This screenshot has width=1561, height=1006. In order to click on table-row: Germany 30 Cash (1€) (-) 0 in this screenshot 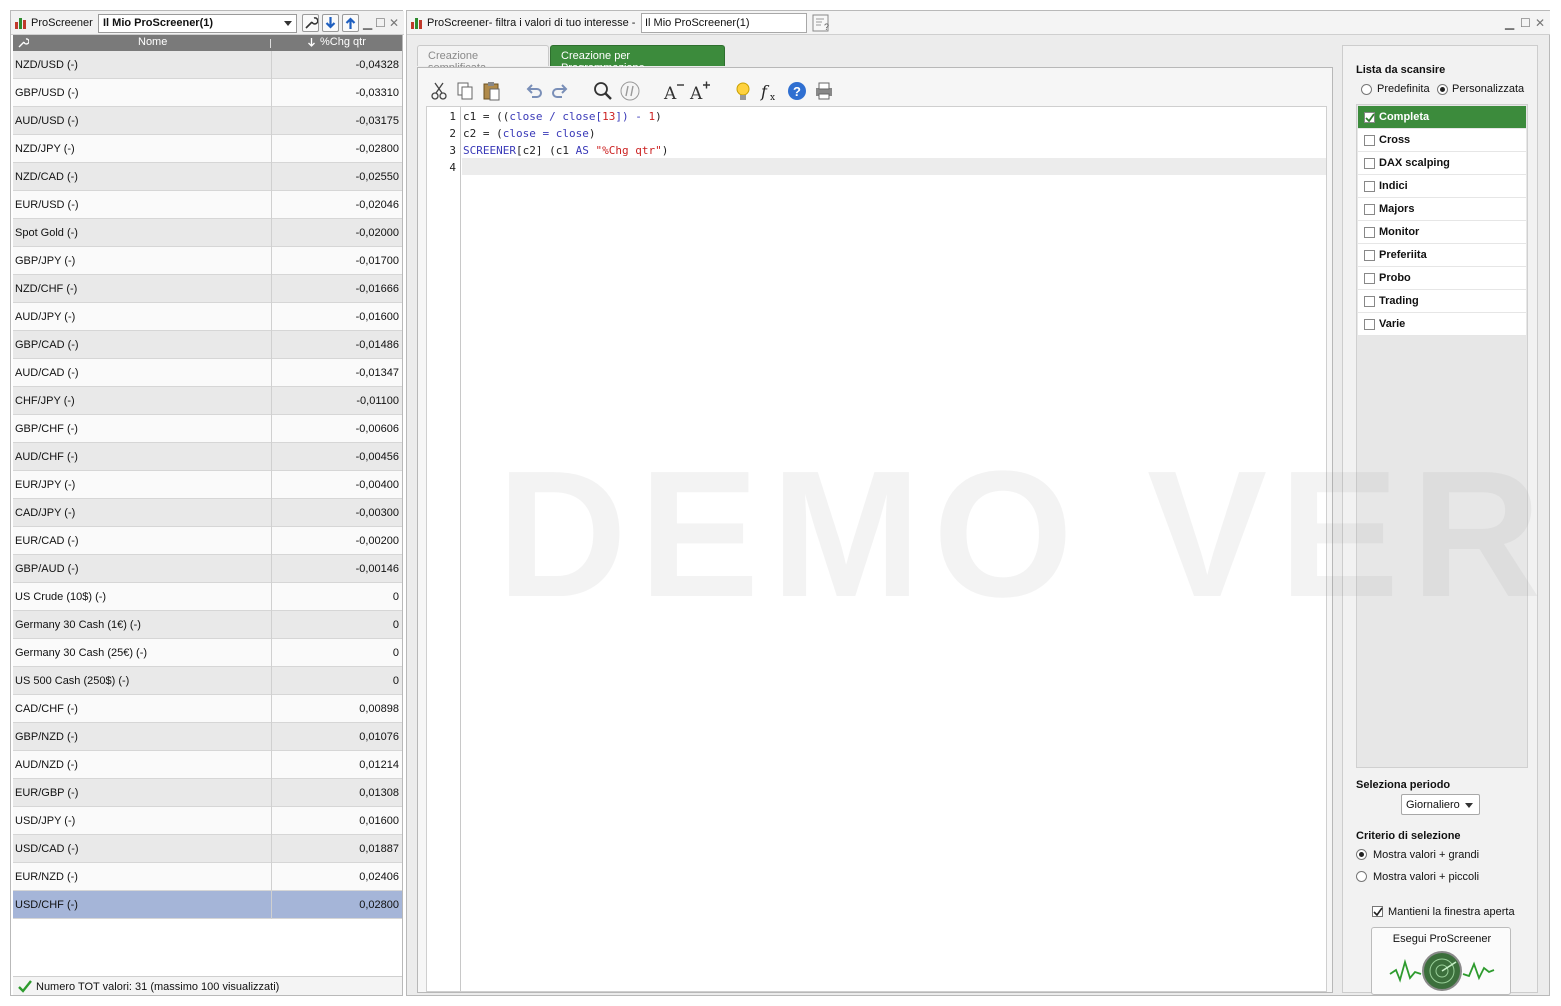, I will do `click(207, 625)`.